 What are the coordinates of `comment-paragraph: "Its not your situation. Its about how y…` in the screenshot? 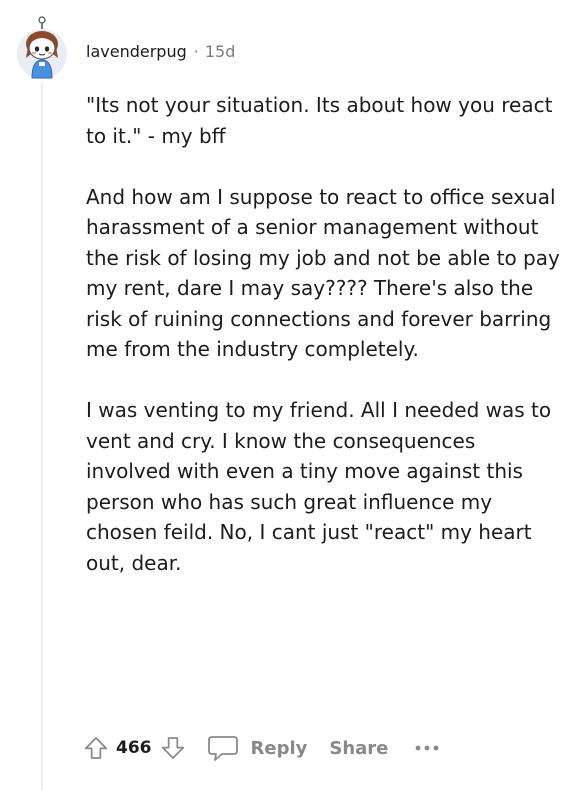 It's located at (319, 120).